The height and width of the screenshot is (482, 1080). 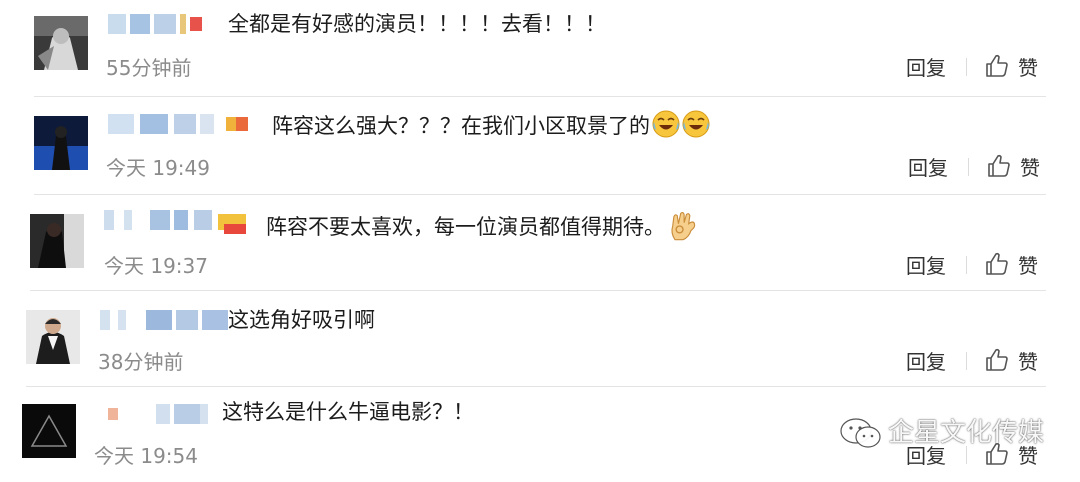 I want to click on comment-text: 这选角好吸引啊, so click(x=301, y=320).